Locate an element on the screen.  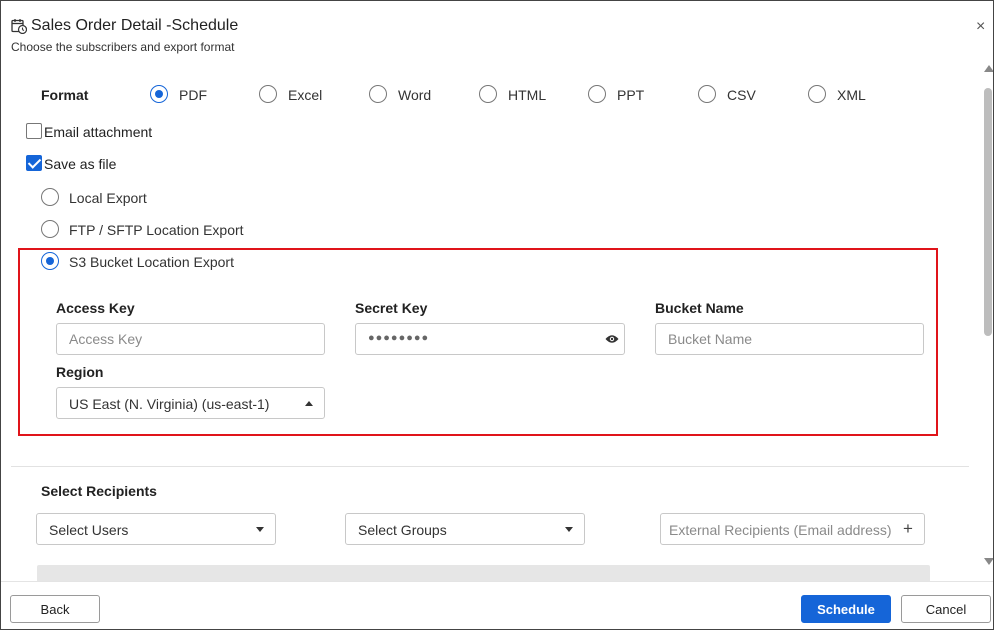
bucket-name-label: Bucket Name is located at coordinates (699, 308).